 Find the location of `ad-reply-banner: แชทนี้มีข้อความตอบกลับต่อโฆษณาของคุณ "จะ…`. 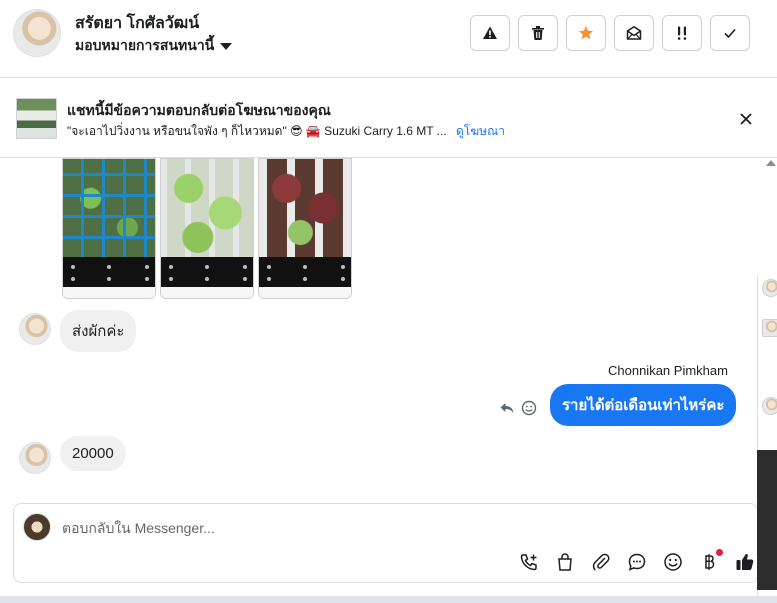

ad-reply-banner: แชทนี้มีข้อความตอบกลับต่อโฆษณาของคุณ "จะ… is located at coordinates (388, 118).